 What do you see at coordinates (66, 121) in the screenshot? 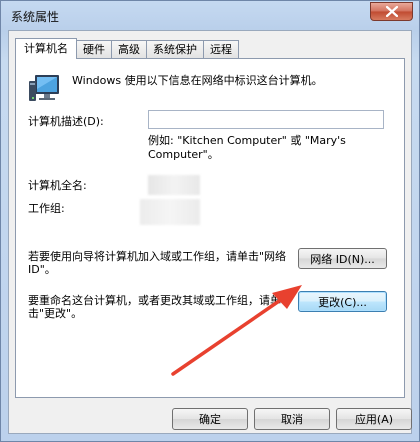
I see `description-label: 计算机描述(D):` at bounding box center [66, 121].